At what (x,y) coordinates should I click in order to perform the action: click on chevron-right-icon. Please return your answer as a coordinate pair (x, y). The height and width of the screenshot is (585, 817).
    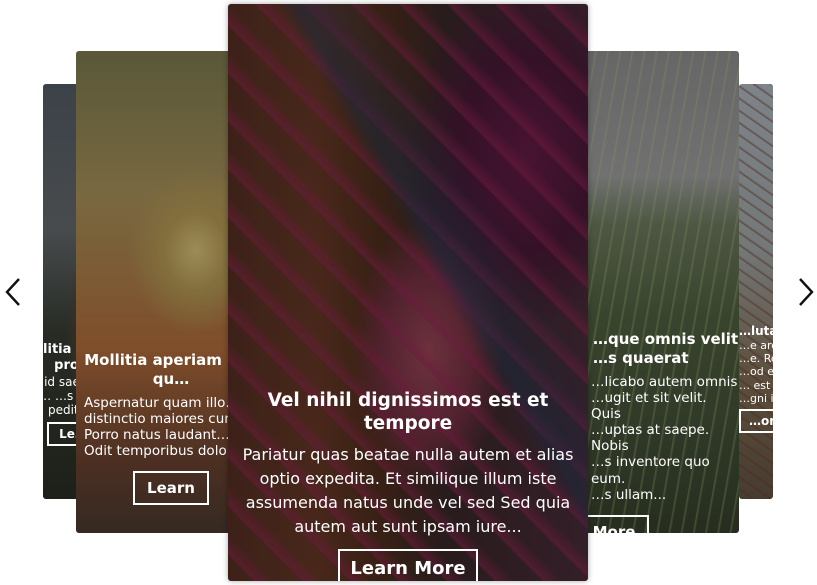
    Looking at the image, I should click on (806, 292).